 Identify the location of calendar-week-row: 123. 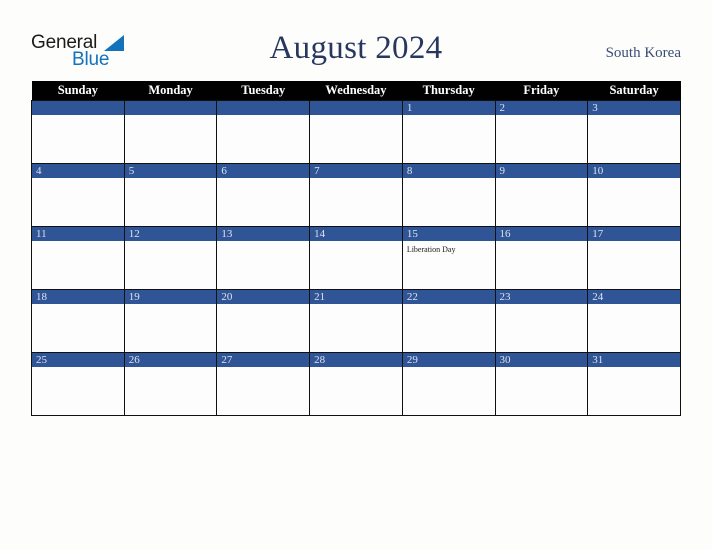
(356, 132).